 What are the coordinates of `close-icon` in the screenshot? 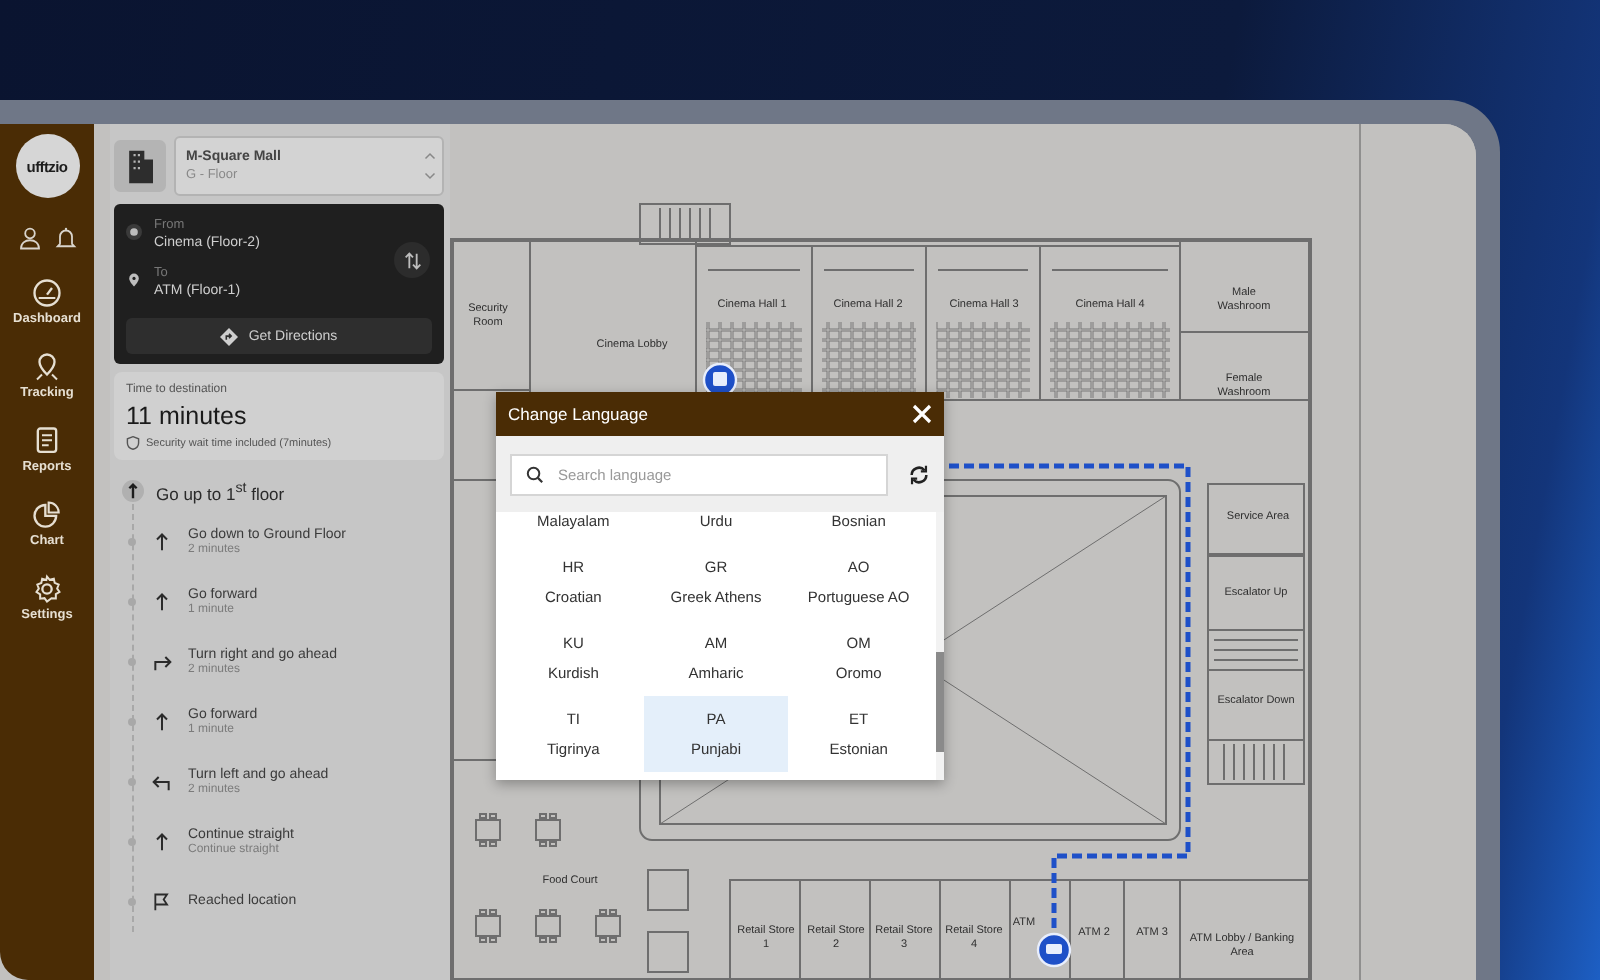 It's located at (922, 414).